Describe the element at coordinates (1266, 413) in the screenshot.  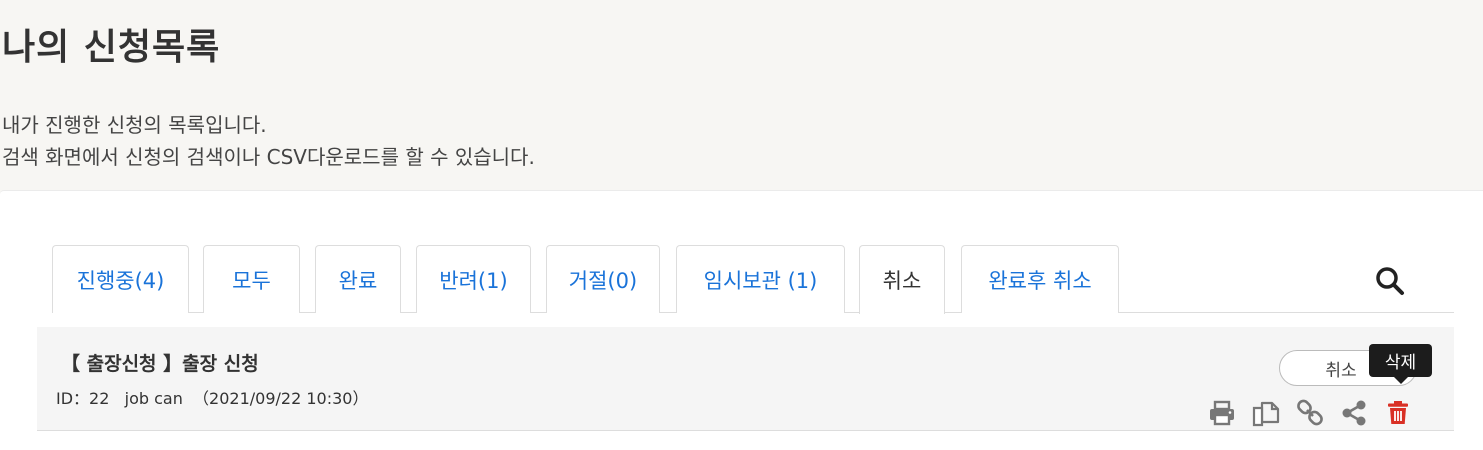
I see `copy-icon` at that location.